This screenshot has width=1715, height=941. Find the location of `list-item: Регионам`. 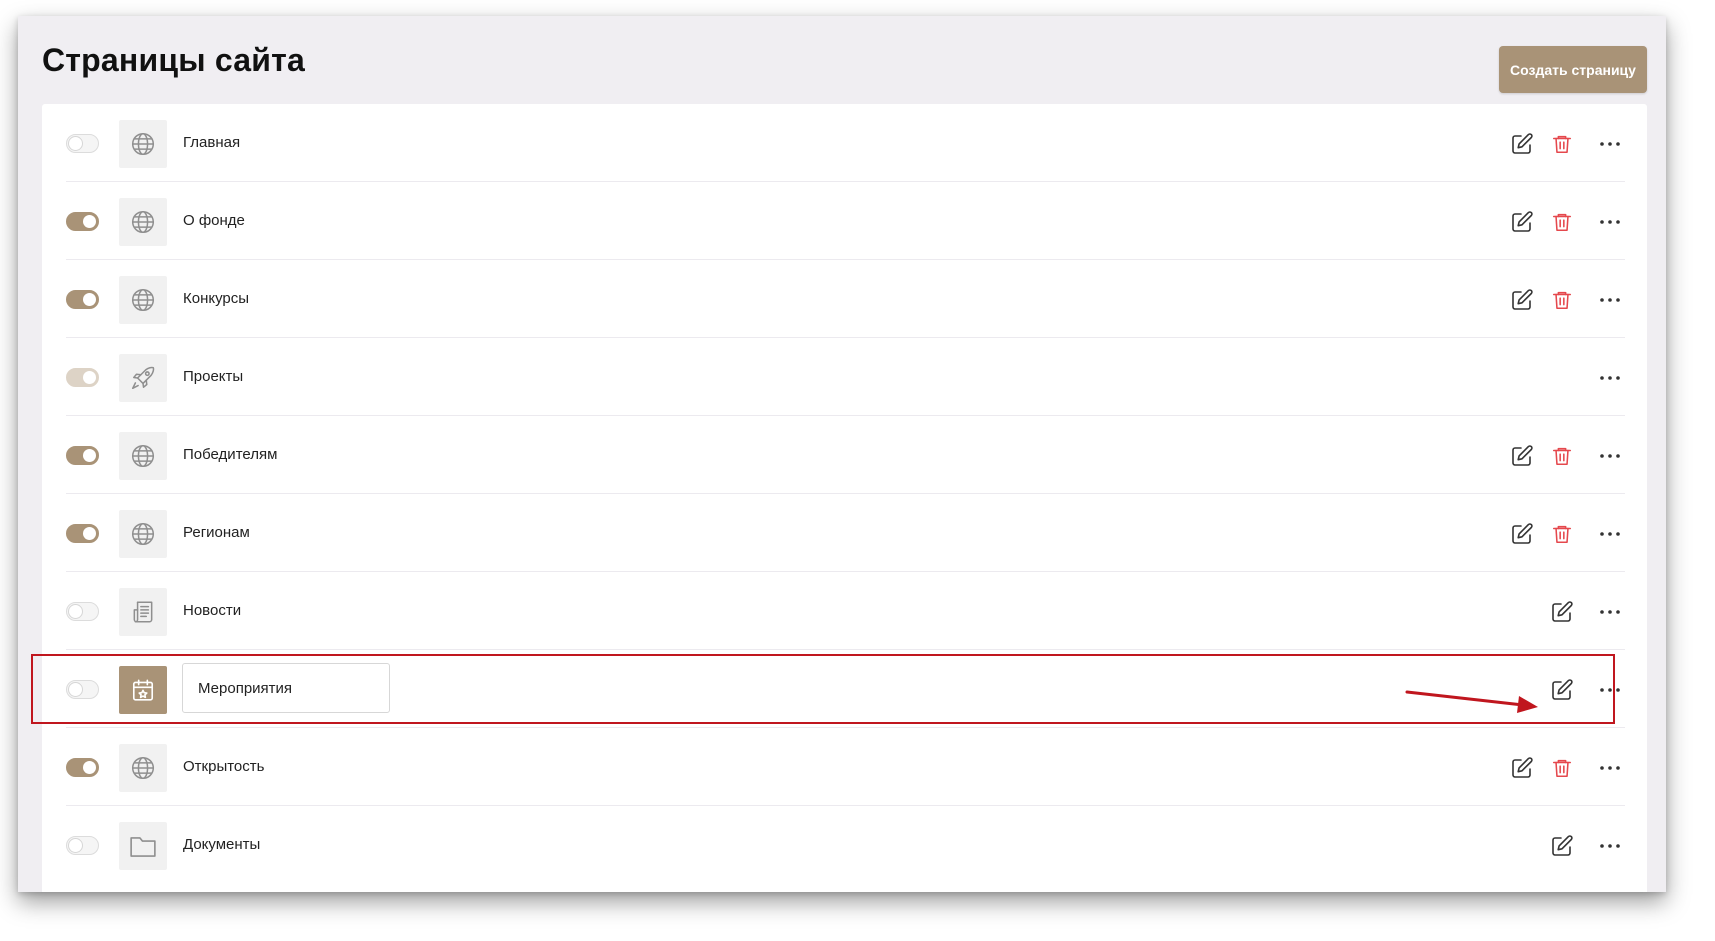

list-item: Регионам is located at coordinates (845, 533).